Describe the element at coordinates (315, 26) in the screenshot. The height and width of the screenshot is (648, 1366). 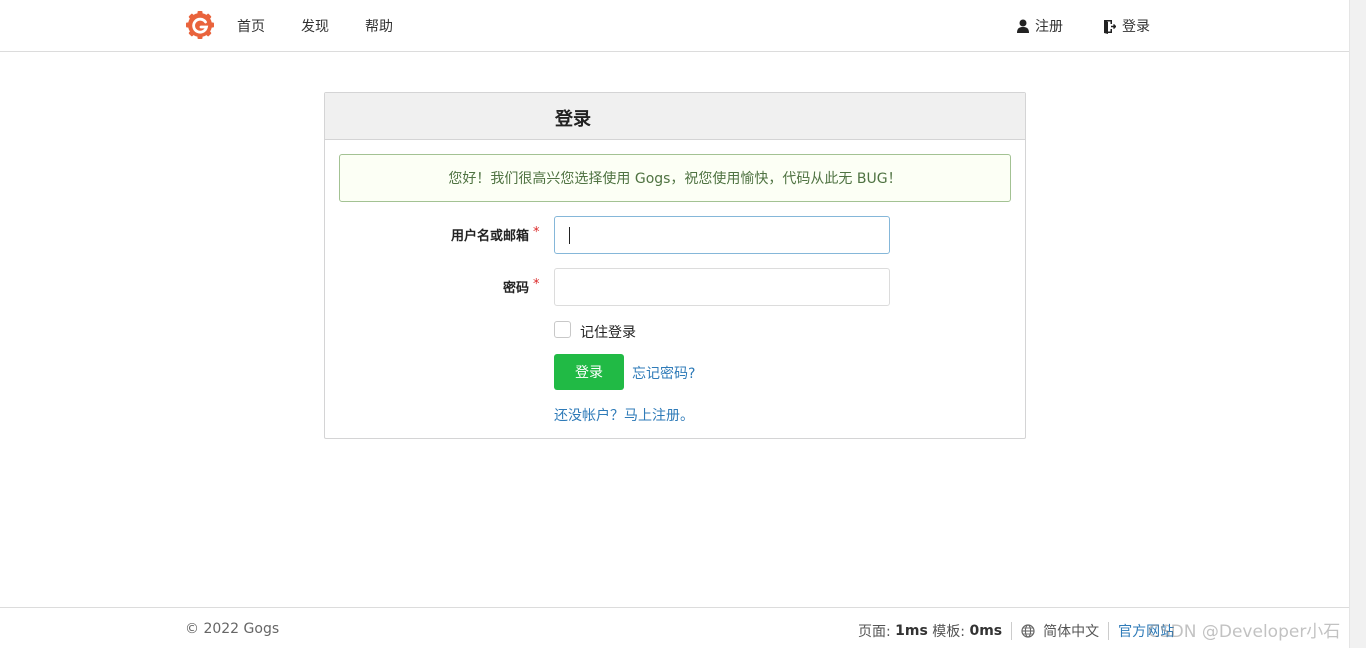
I see `nav-explore: 发现` at that location.